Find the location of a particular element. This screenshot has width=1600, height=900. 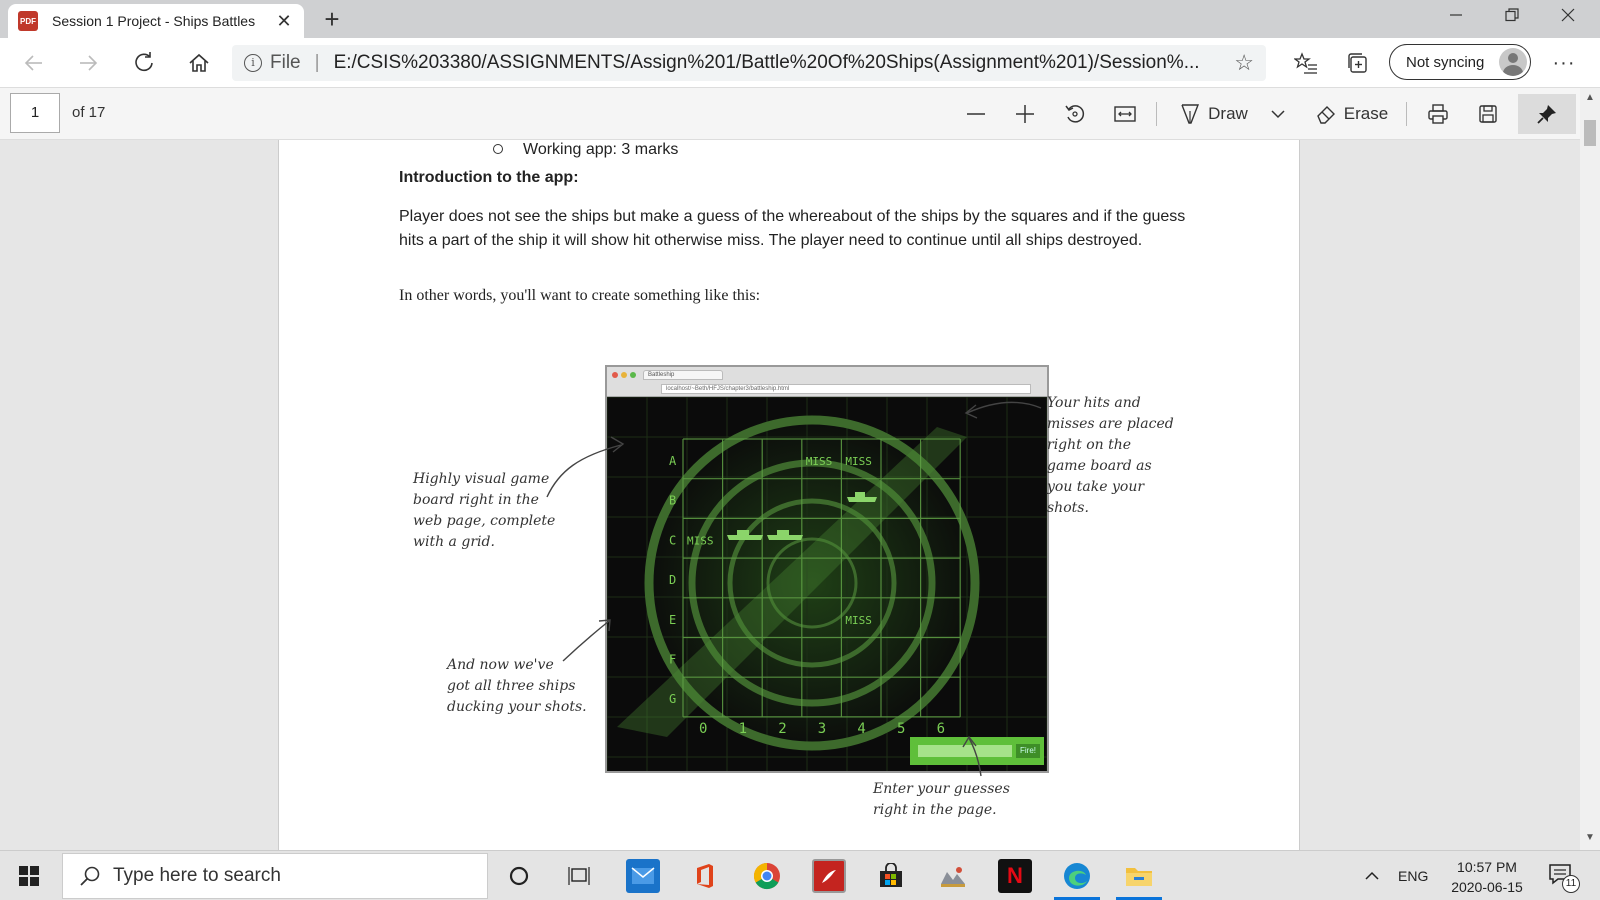

taskbar-search: Type here to search is located at coordinates (275, 876).